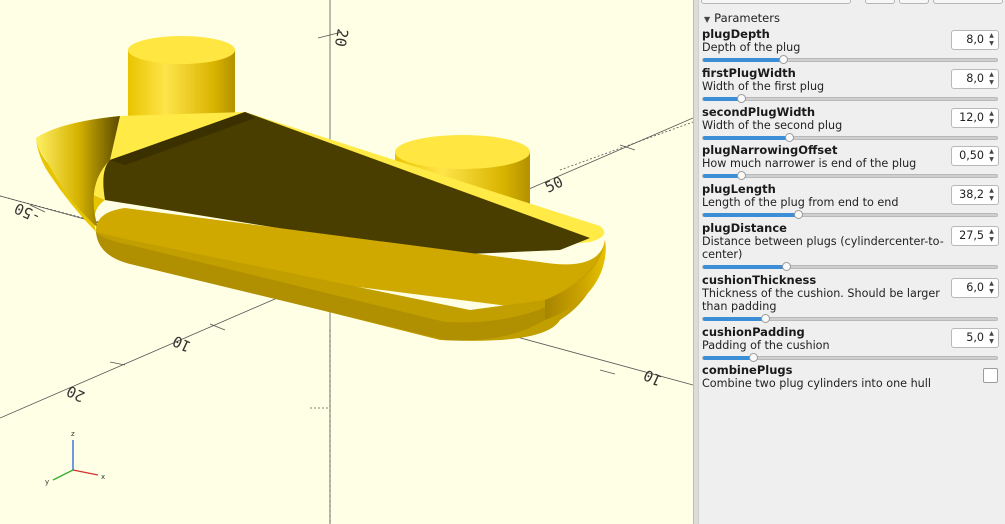  Describe the element at coordinates (554, 185) in the screenshot. I see `tick-label: 50` at that location.